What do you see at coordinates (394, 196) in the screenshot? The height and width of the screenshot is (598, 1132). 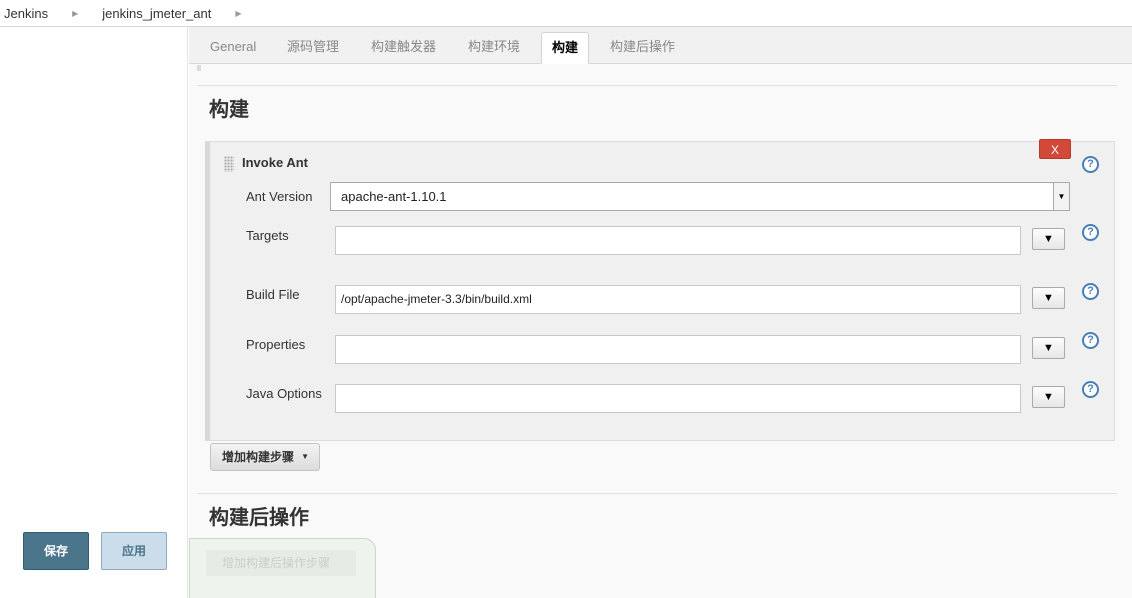 I see `ant-version-value: apache-ant-1.10.1` at bounding box center [394, 196].